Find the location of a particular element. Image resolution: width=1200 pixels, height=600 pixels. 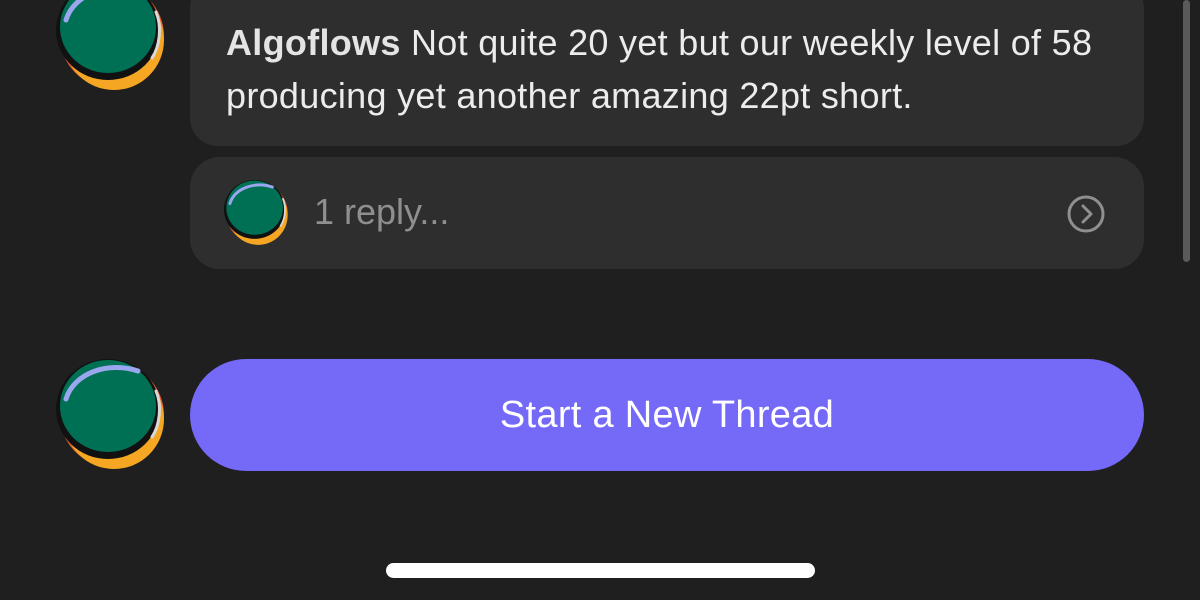

home-indicator is located at coordinates (600, 570).